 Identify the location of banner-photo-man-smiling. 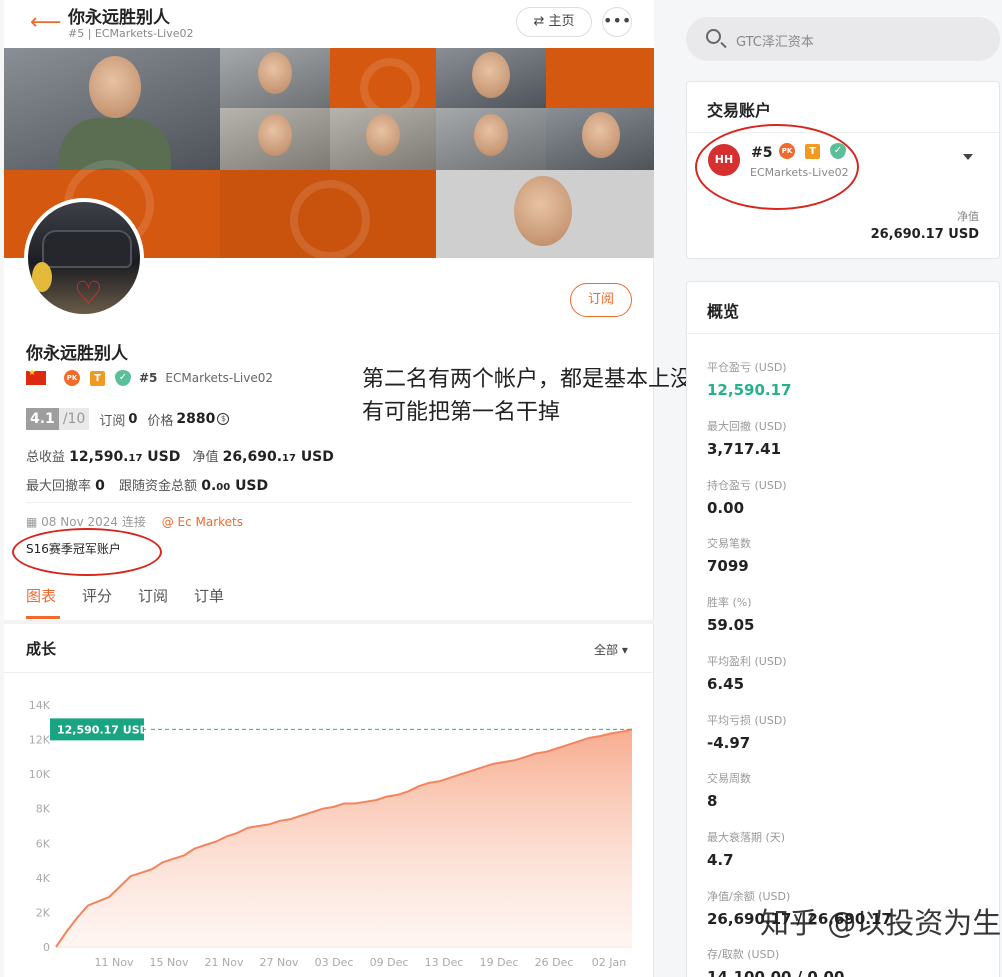
(600, 139).